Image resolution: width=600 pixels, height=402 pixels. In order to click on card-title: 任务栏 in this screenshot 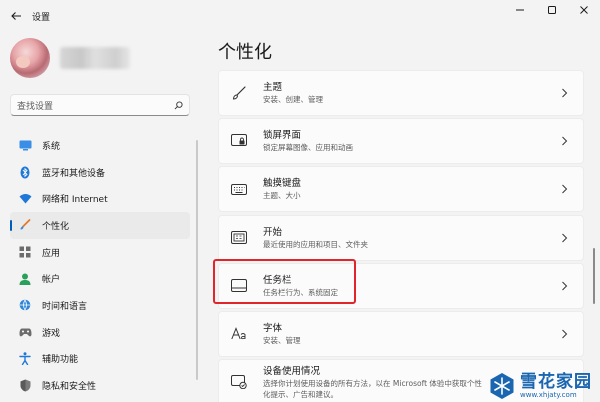, I will do `click(277, 280)`.